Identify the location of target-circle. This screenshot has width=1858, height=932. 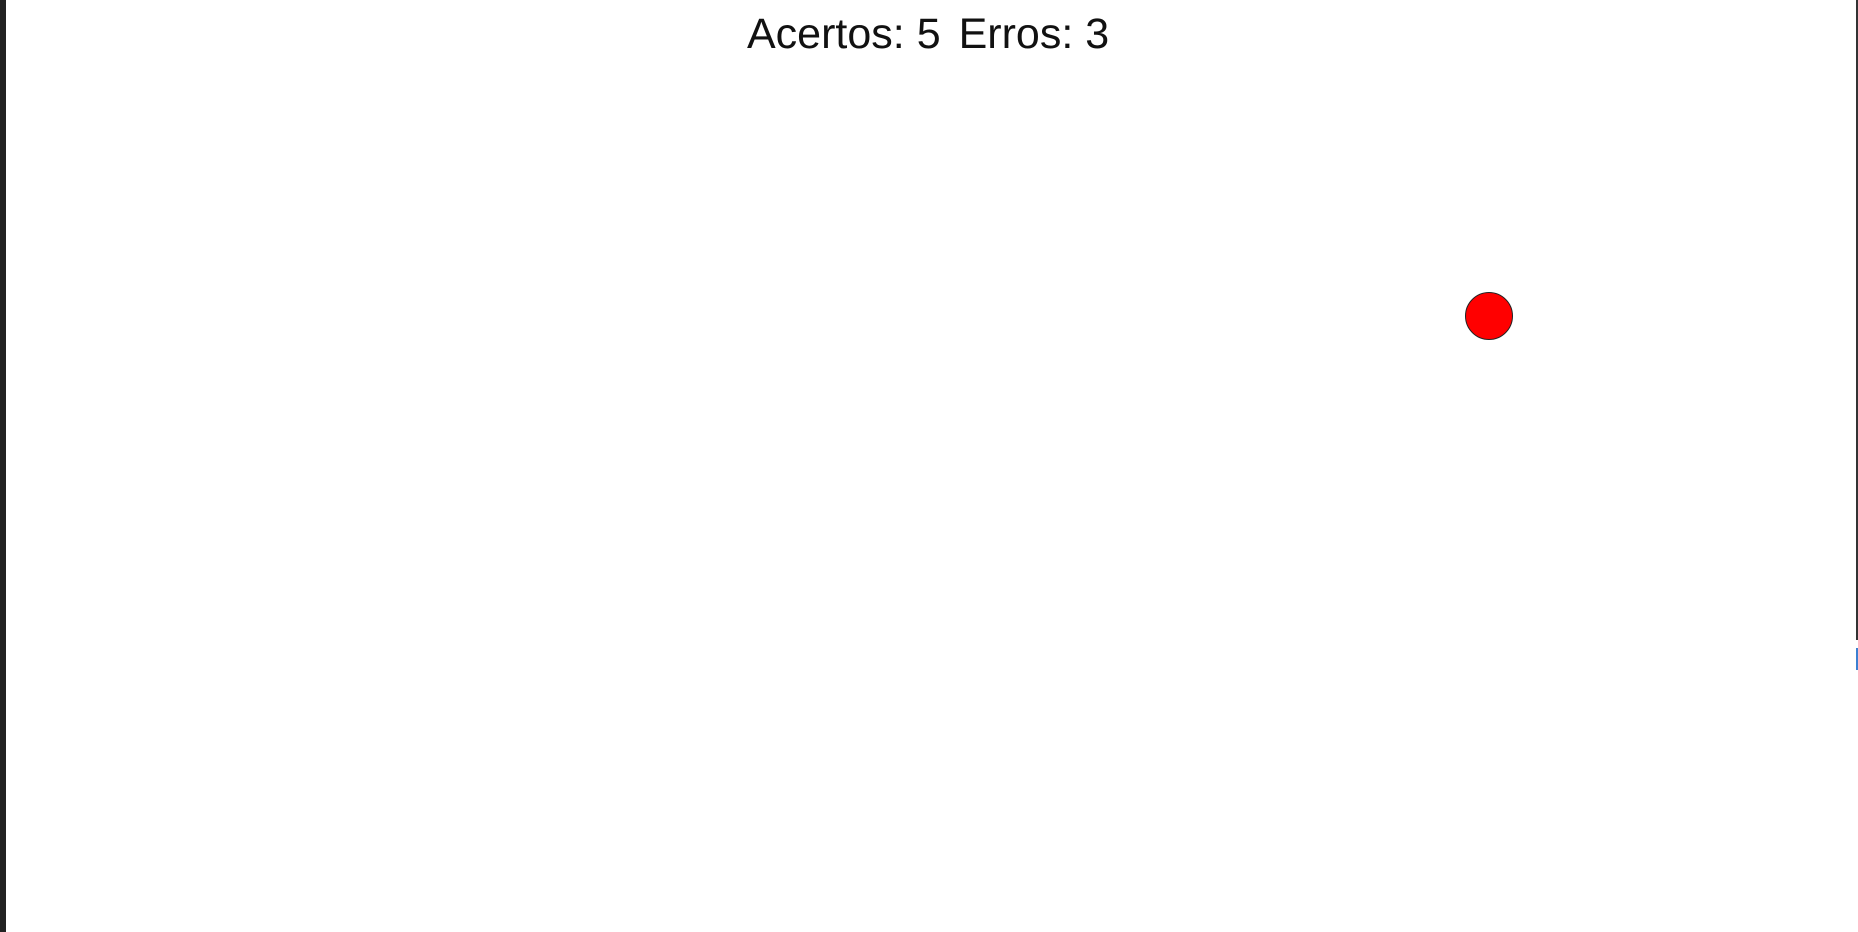
(1489, 316).